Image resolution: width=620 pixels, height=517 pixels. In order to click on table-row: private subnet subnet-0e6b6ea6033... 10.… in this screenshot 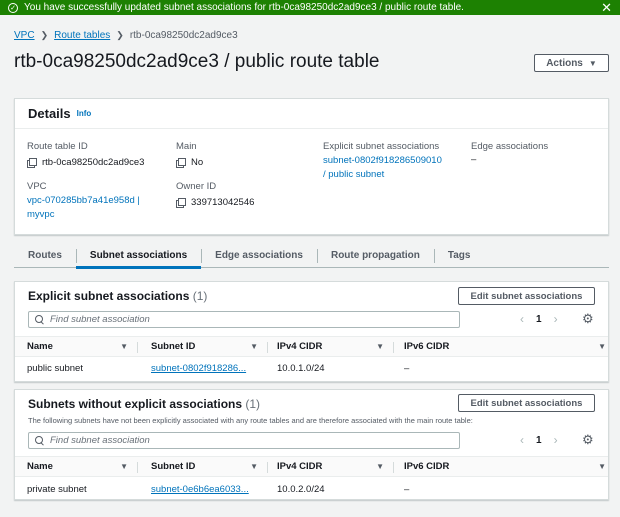, I will do `click(311, 489)`.